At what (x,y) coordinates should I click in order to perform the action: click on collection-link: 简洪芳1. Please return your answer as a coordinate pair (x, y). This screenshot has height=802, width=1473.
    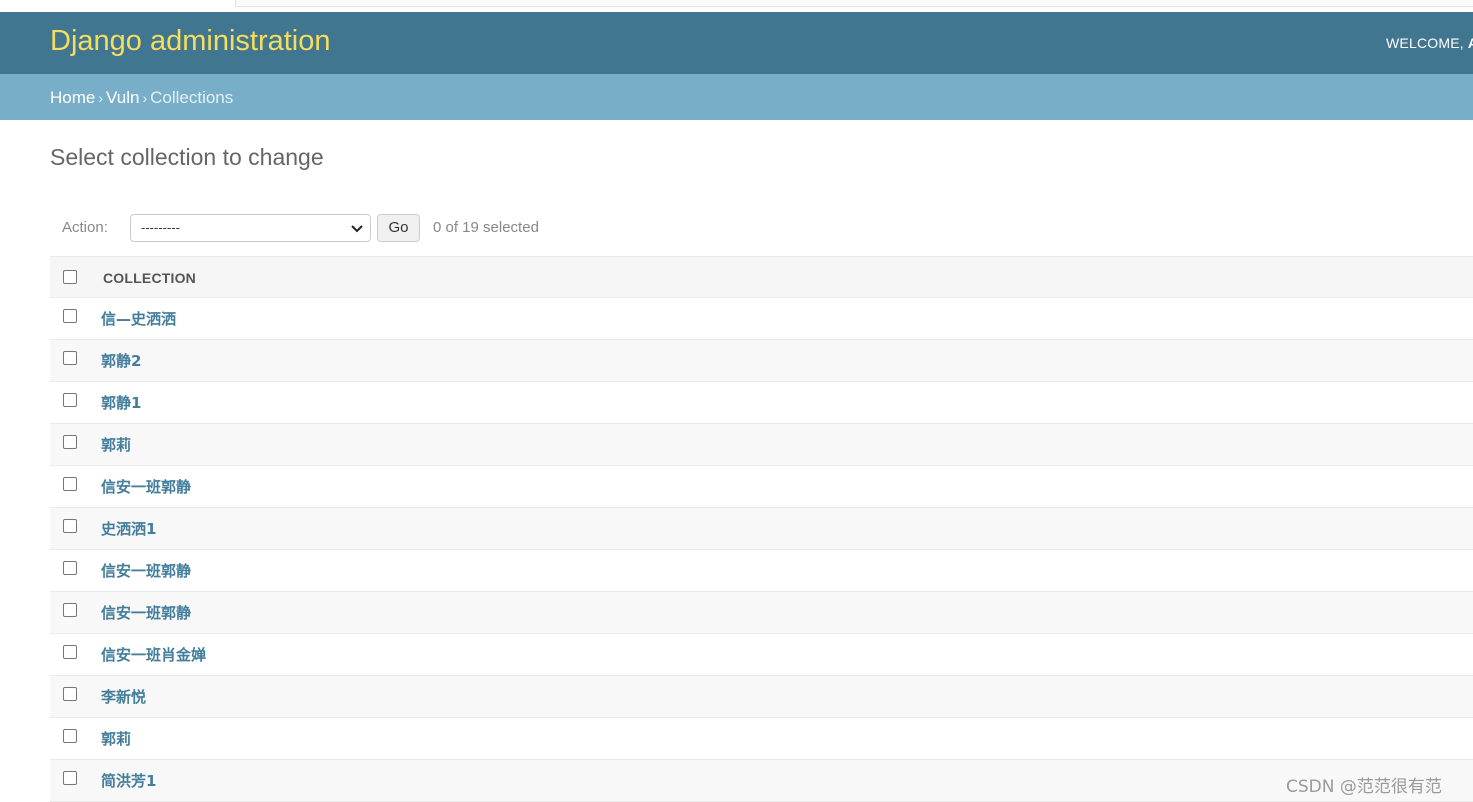
    Looking at the image, I should click on (128, 780).